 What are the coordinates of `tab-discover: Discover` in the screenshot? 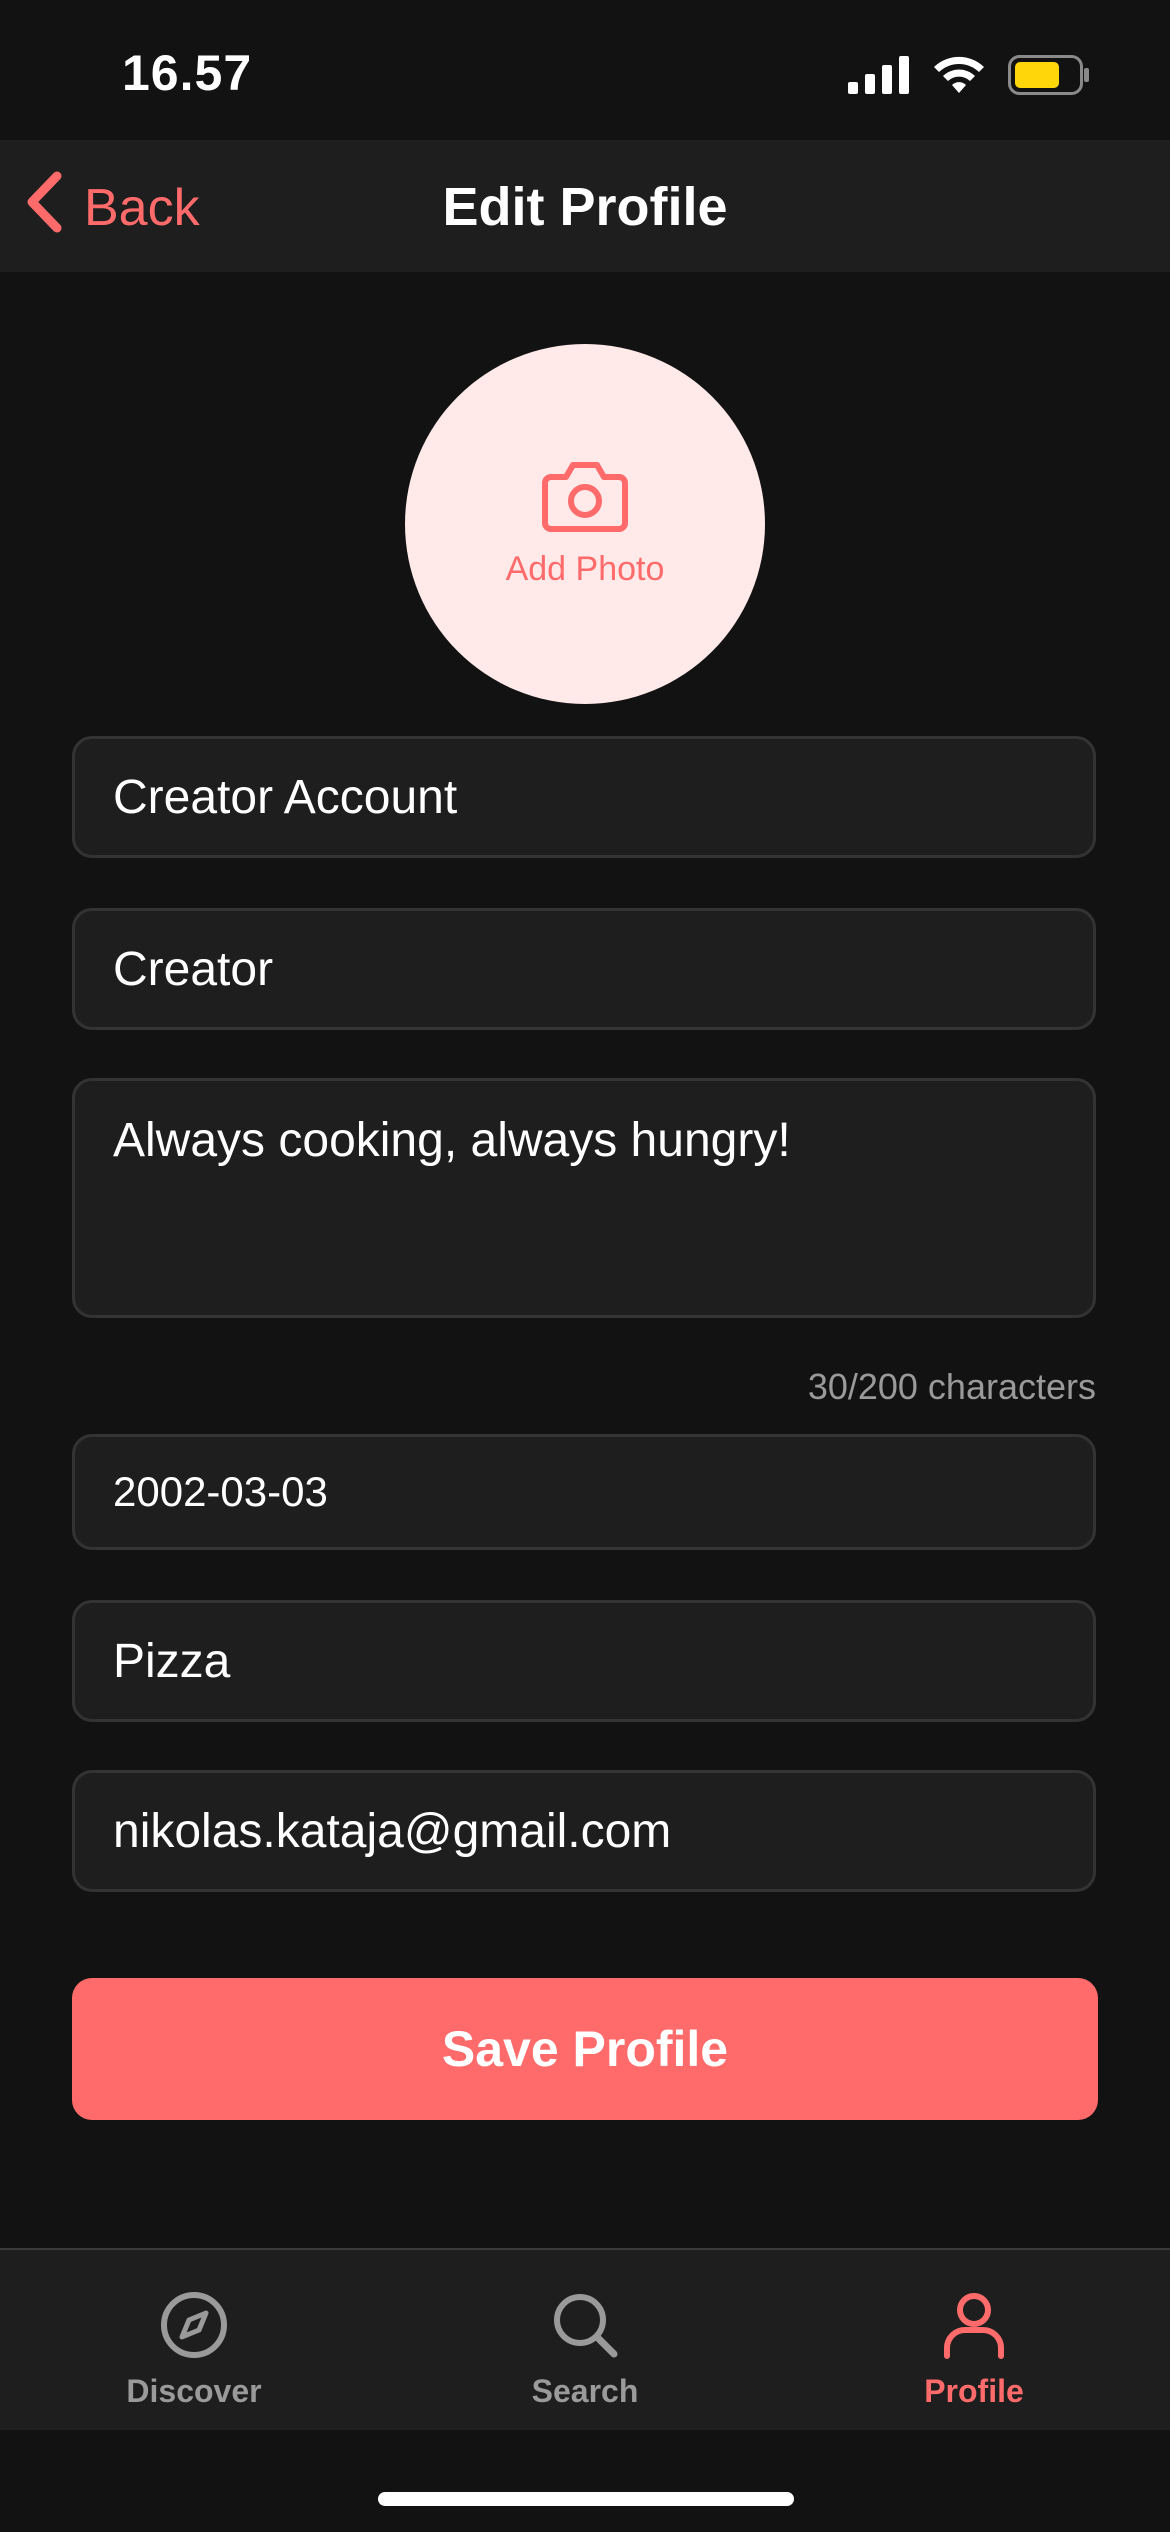 It's located at (194, 2355).